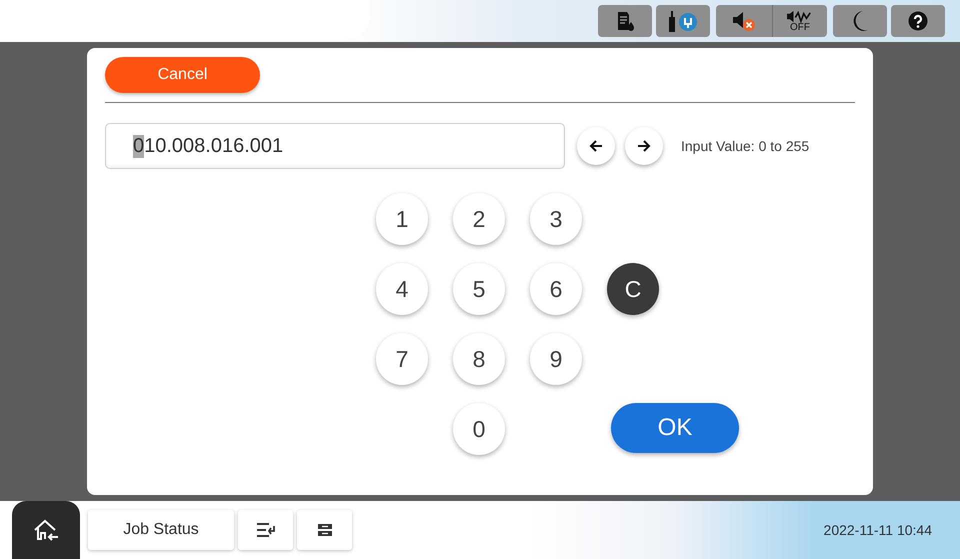 The width and height of the screenshot is (960, 559). I want to click on sound-button, so click(744, 21).